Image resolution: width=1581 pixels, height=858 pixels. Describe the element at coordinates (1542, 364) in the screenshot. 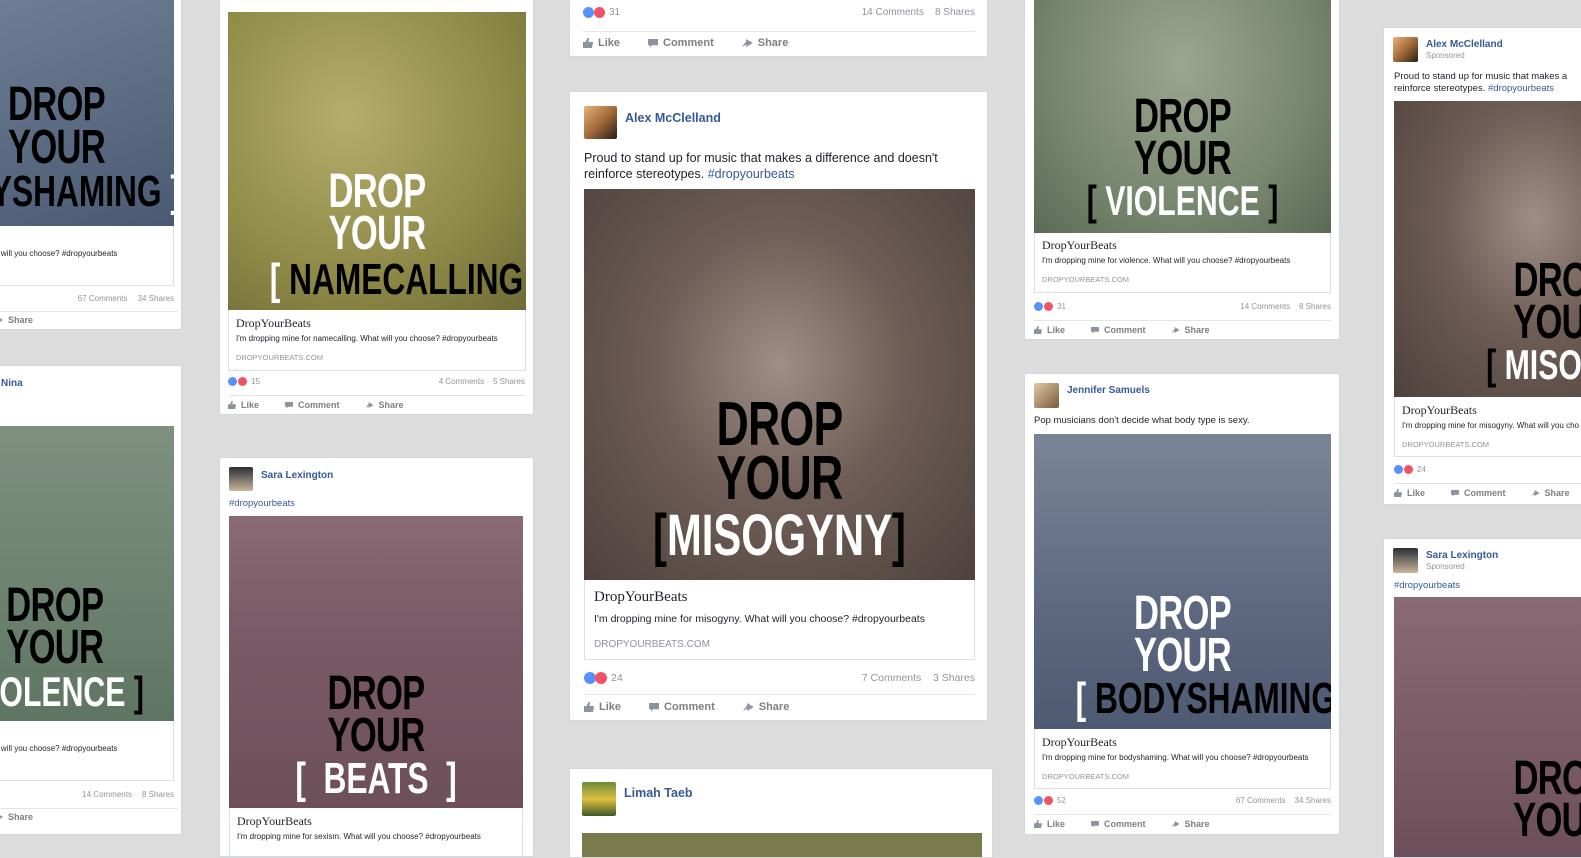

I see `image-word: MISOGY` at that location.